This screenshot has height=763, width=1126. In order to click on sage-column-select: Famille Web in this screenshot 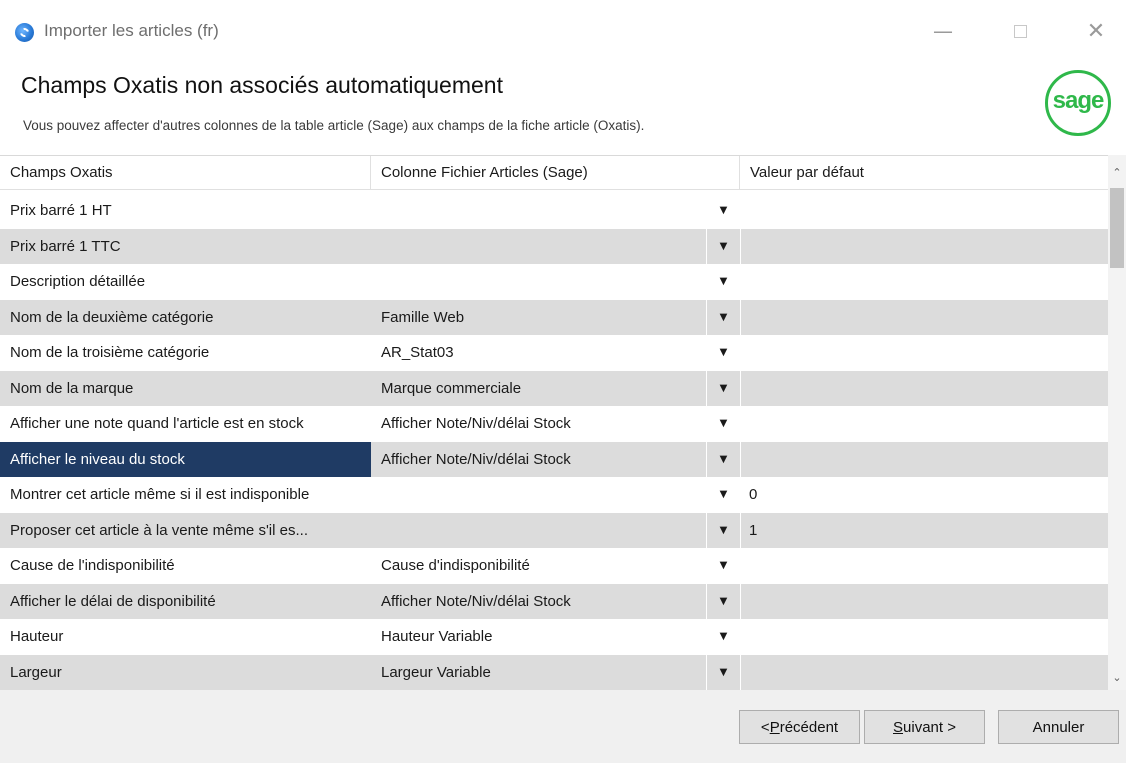, I will do `click(538, 317)`.